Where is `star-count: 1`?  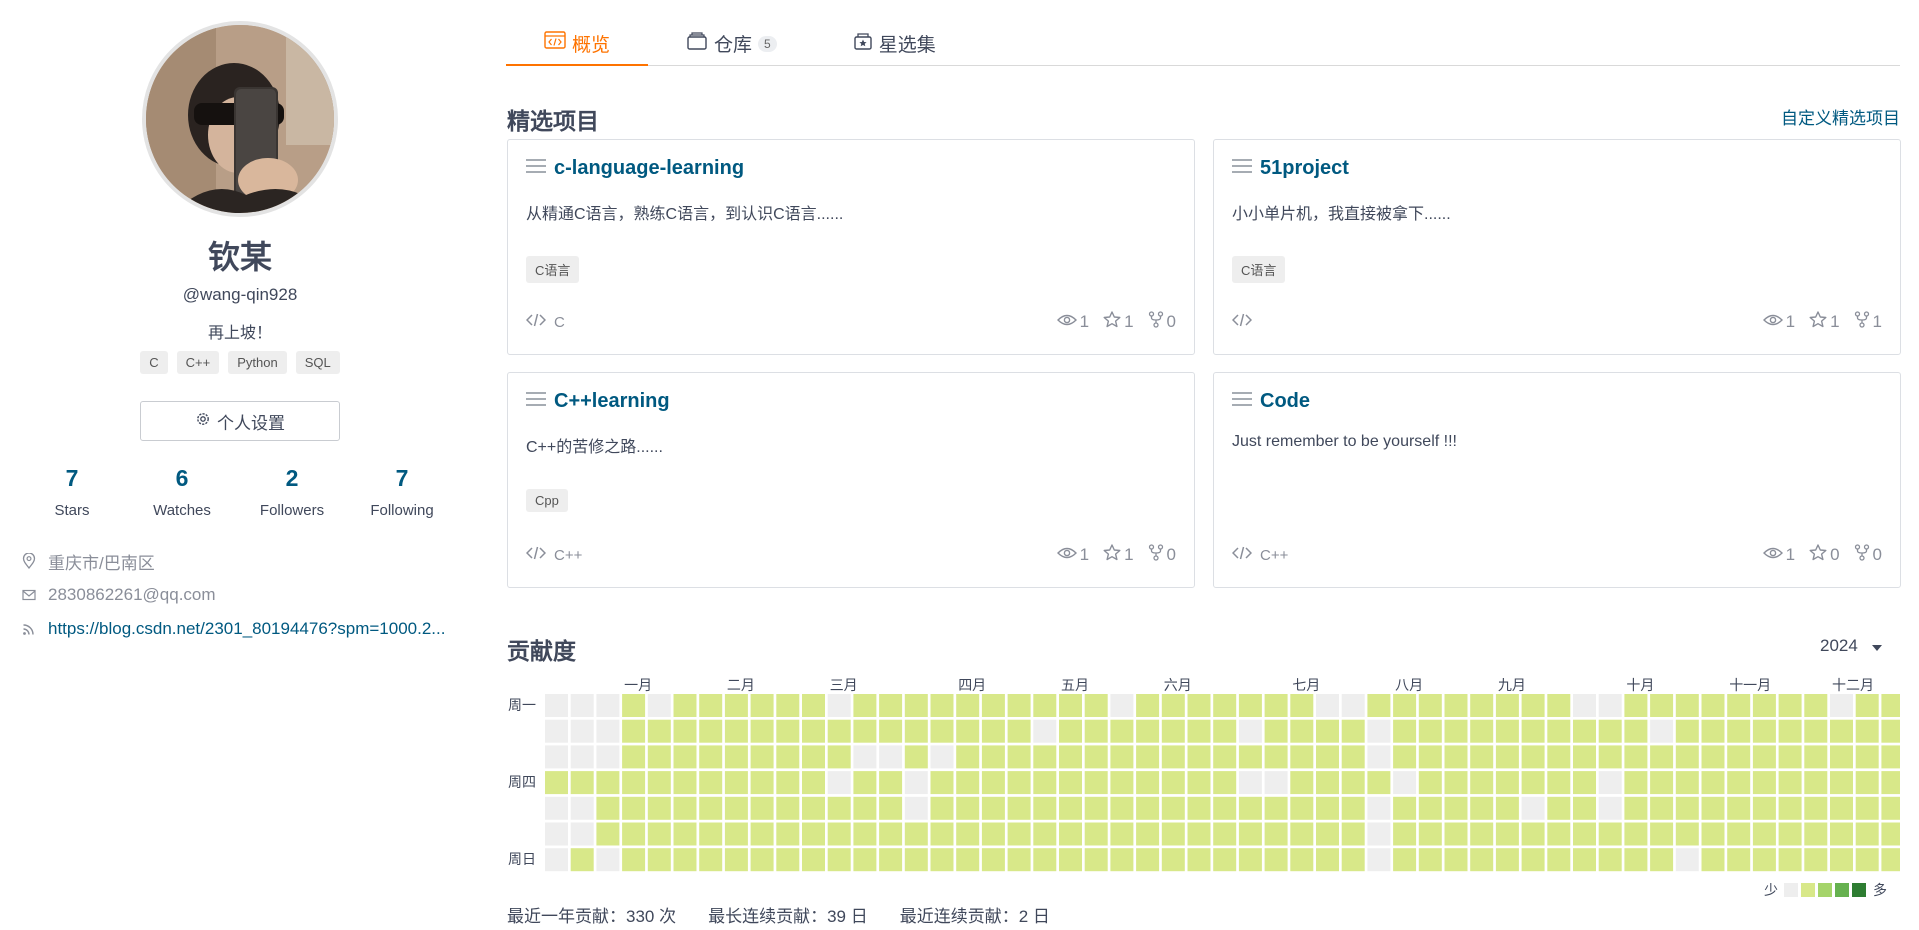
star-count: 1 is located at coordinates (1824, 322).